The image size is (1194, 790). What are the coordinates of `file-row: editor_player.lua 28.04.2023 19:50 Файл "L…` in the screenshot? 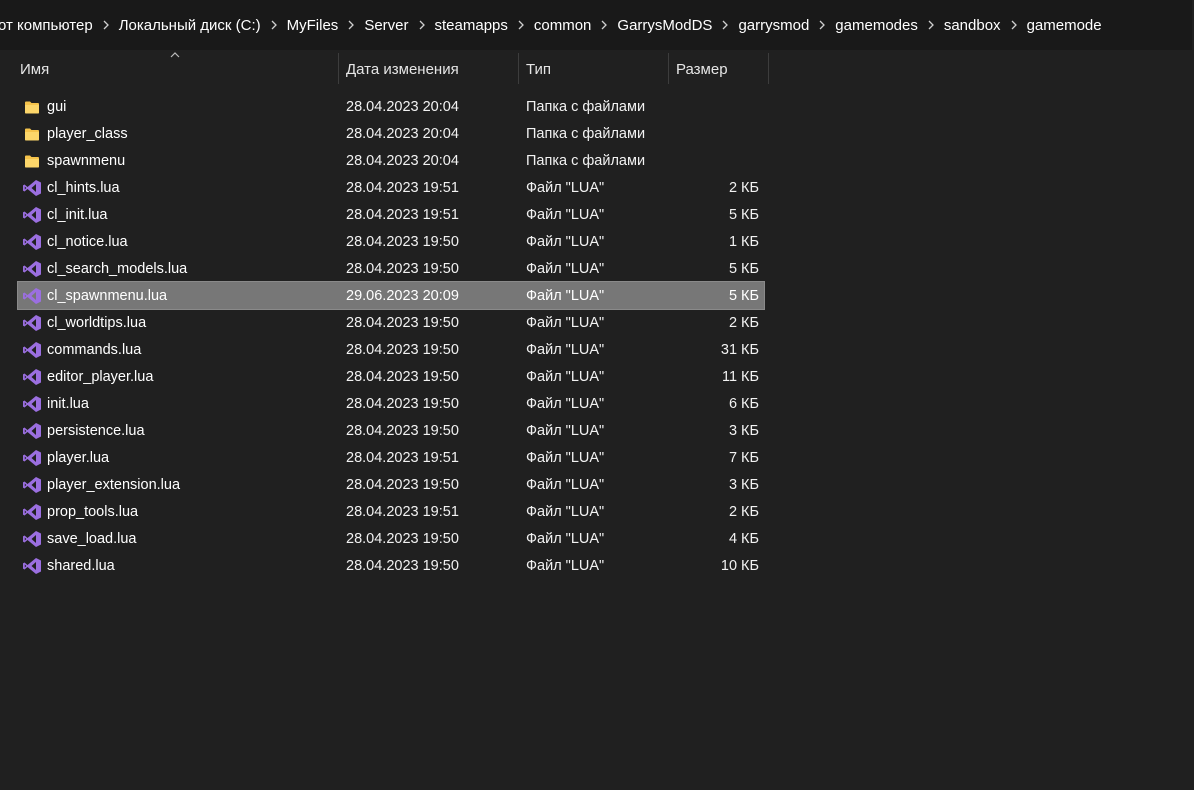 It's located at (391, 376).